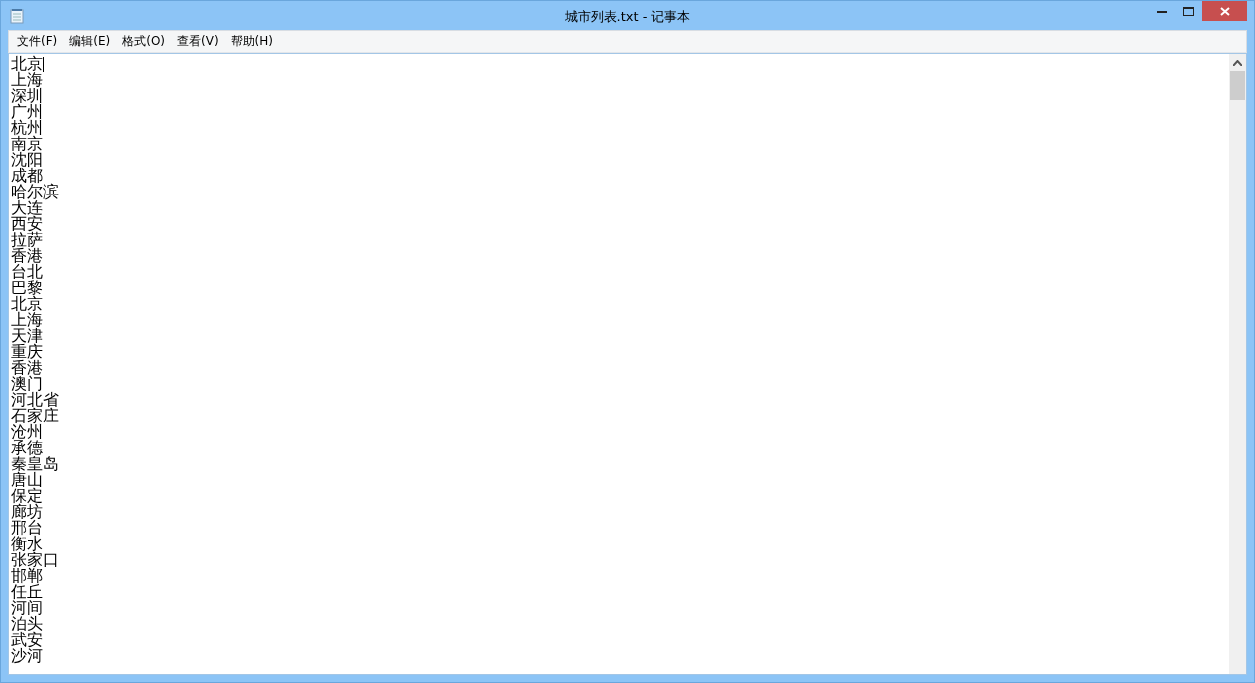 This screenshot has width=1255, height=683. I want to click on text-line: 成都, so click(27, 176).